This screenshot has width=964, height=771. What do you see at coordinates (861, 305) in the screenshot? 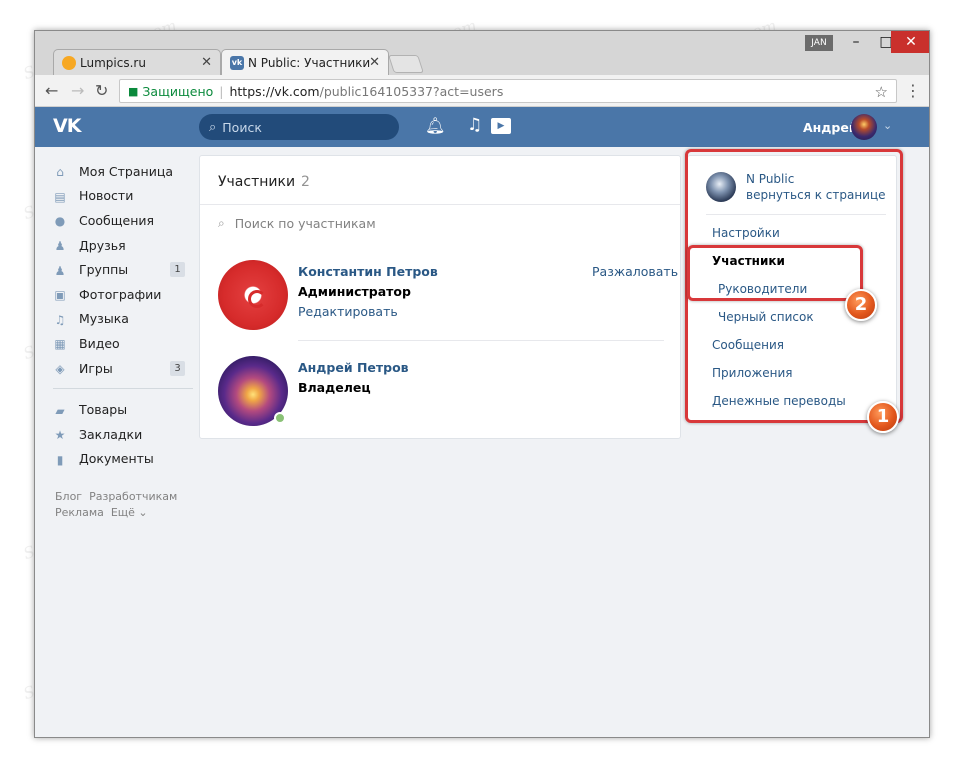
I see `step-marker-2: 2` at bounding box center [861, 305].